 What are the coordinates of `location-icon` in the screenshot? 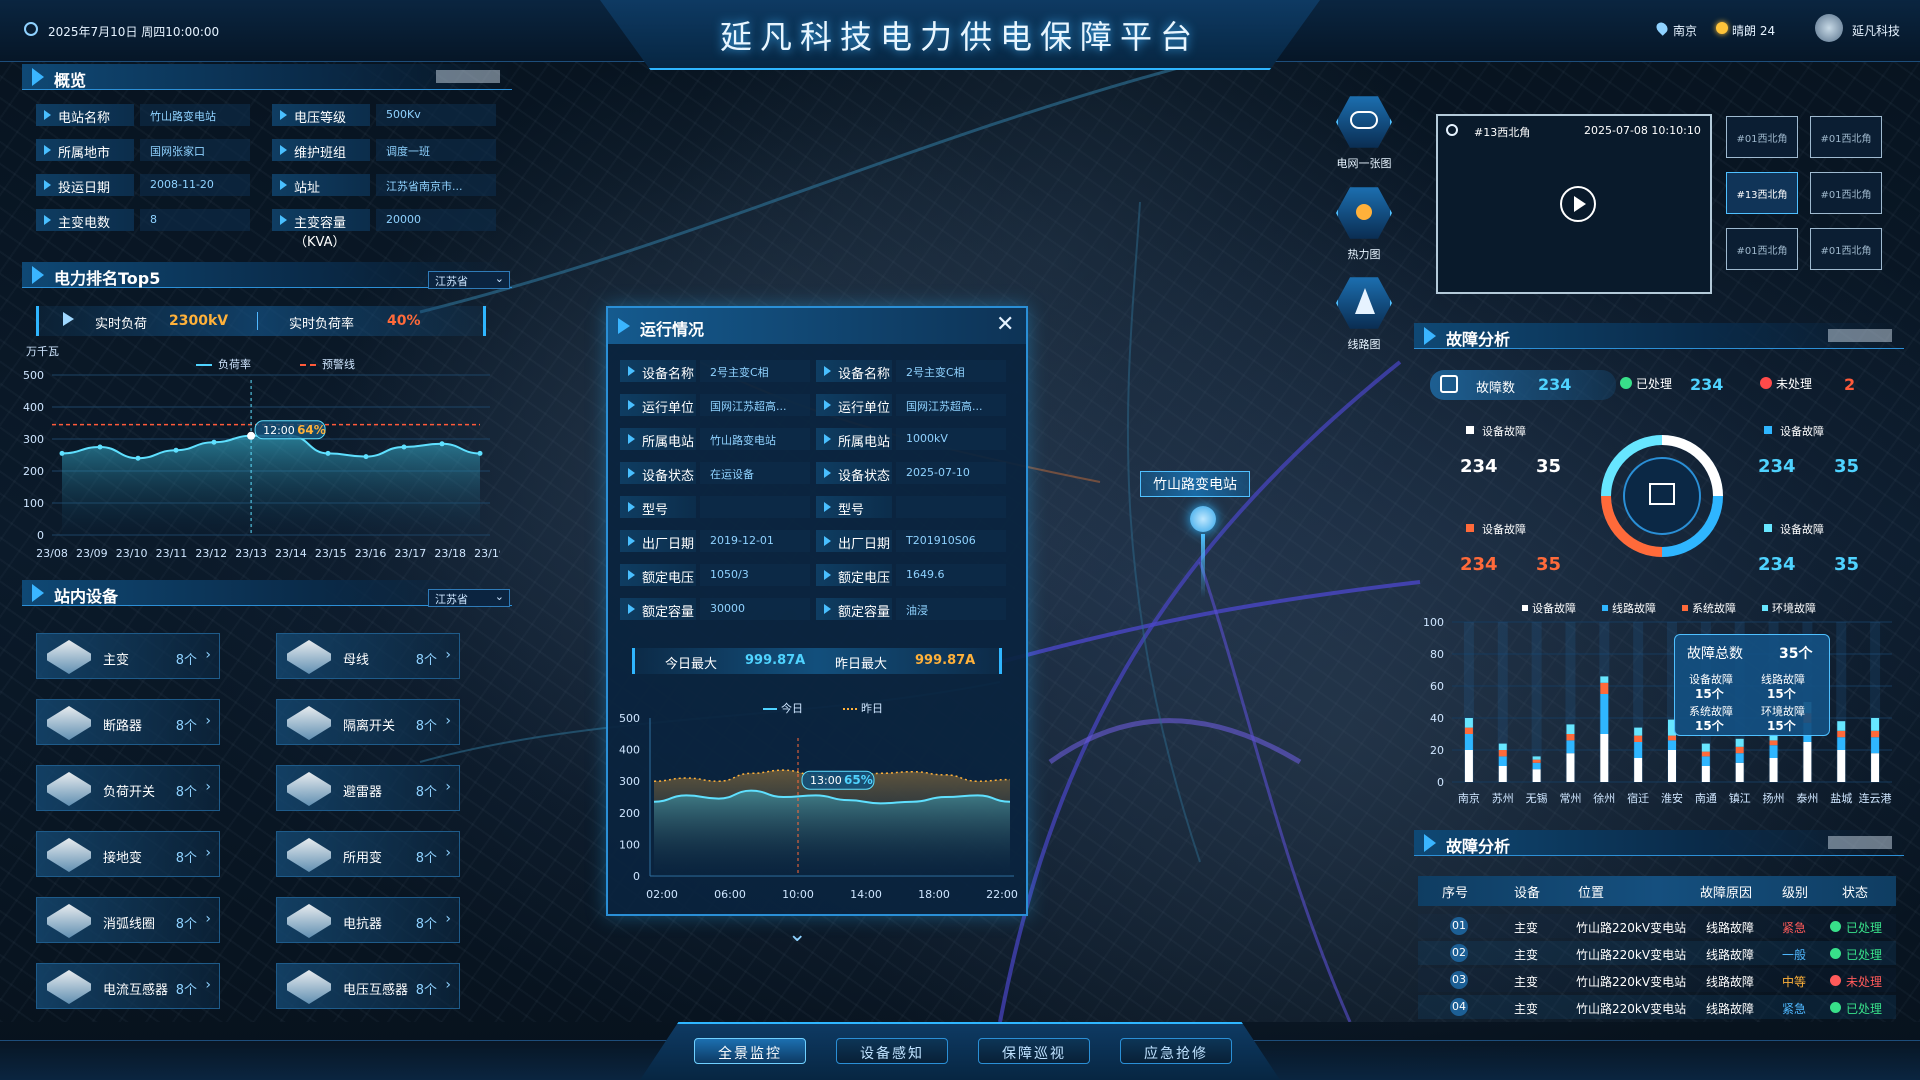 It's located at (1452, 130).